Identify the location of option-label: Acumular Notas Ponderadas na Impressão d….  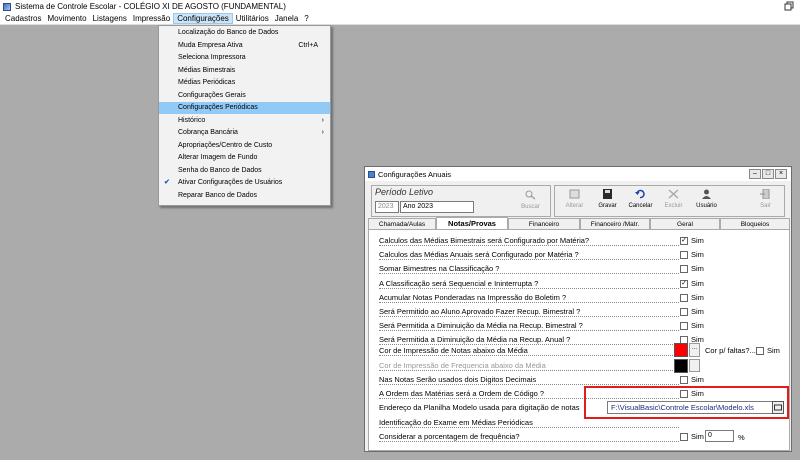
(473, 297).